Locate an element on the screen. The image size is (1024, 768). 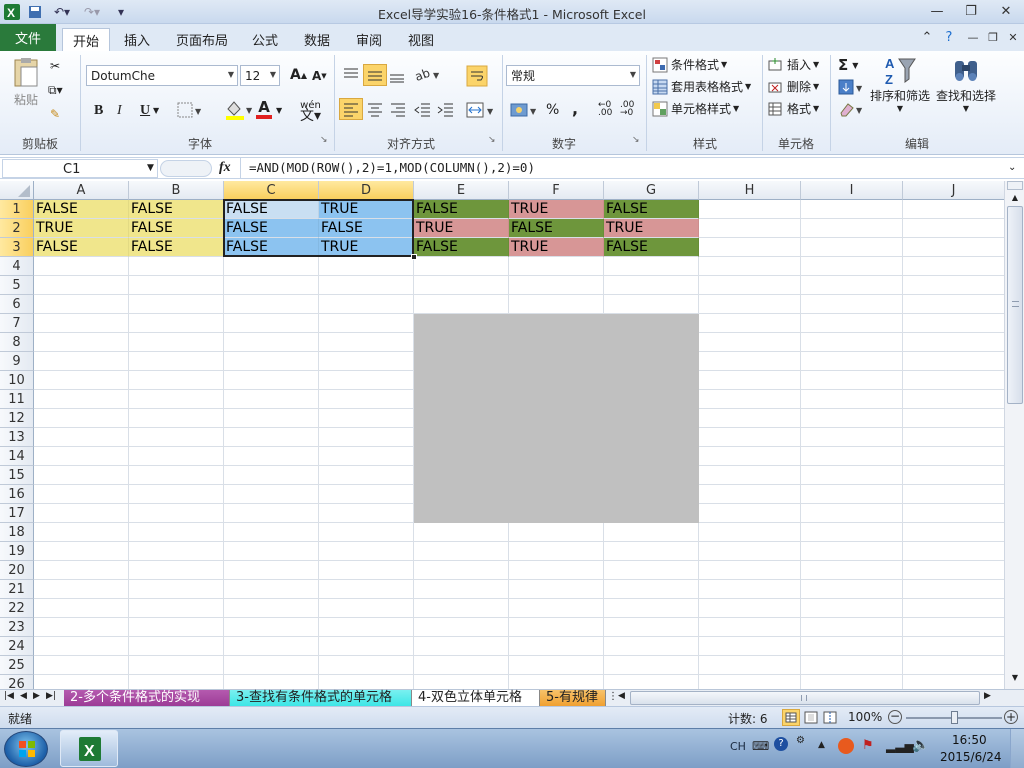
cell-a11 is located at coordinates (81, 399).